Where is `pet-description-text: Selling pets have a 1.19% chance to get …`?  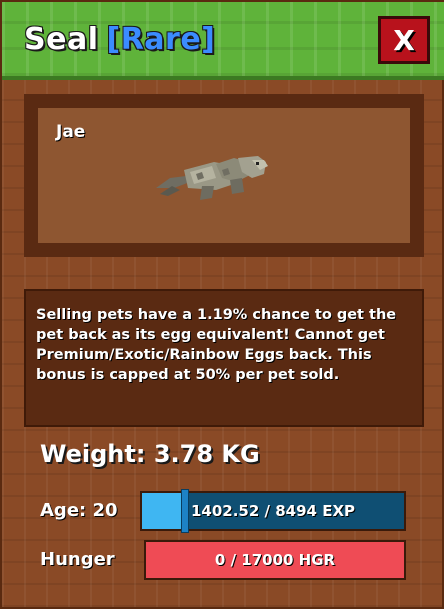
pet-description-text: Selling pets have a 1.19% chance to get … is located at coordinates (216, 345).